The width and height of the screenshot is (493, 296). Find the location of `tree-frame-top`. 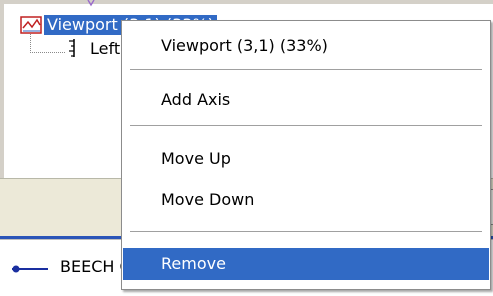

tree-frame-top is located at coordinates (246, 2).